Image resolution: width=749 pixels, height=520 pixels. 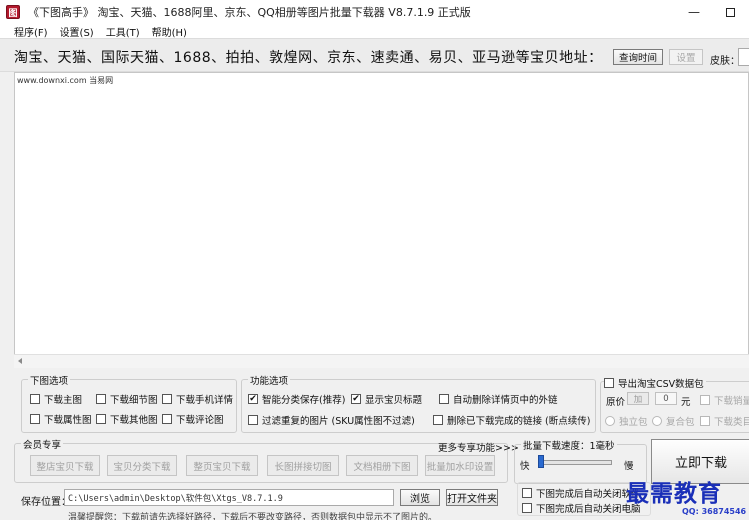 What do you see at coordinates (731, 422) in the screenshot?
I see `checkbox-label: 下载类目` at bounding box center [731, 422].